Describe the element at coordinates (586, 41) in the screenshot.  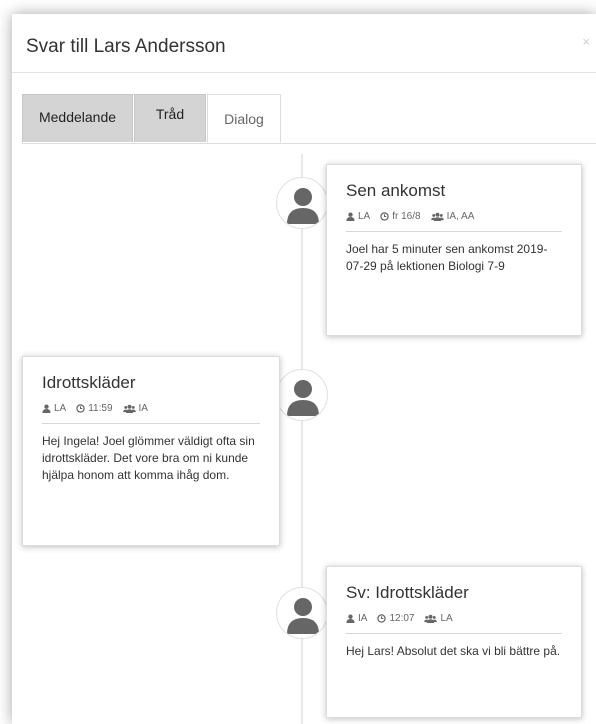
I see `close-icon: ×` at that location.